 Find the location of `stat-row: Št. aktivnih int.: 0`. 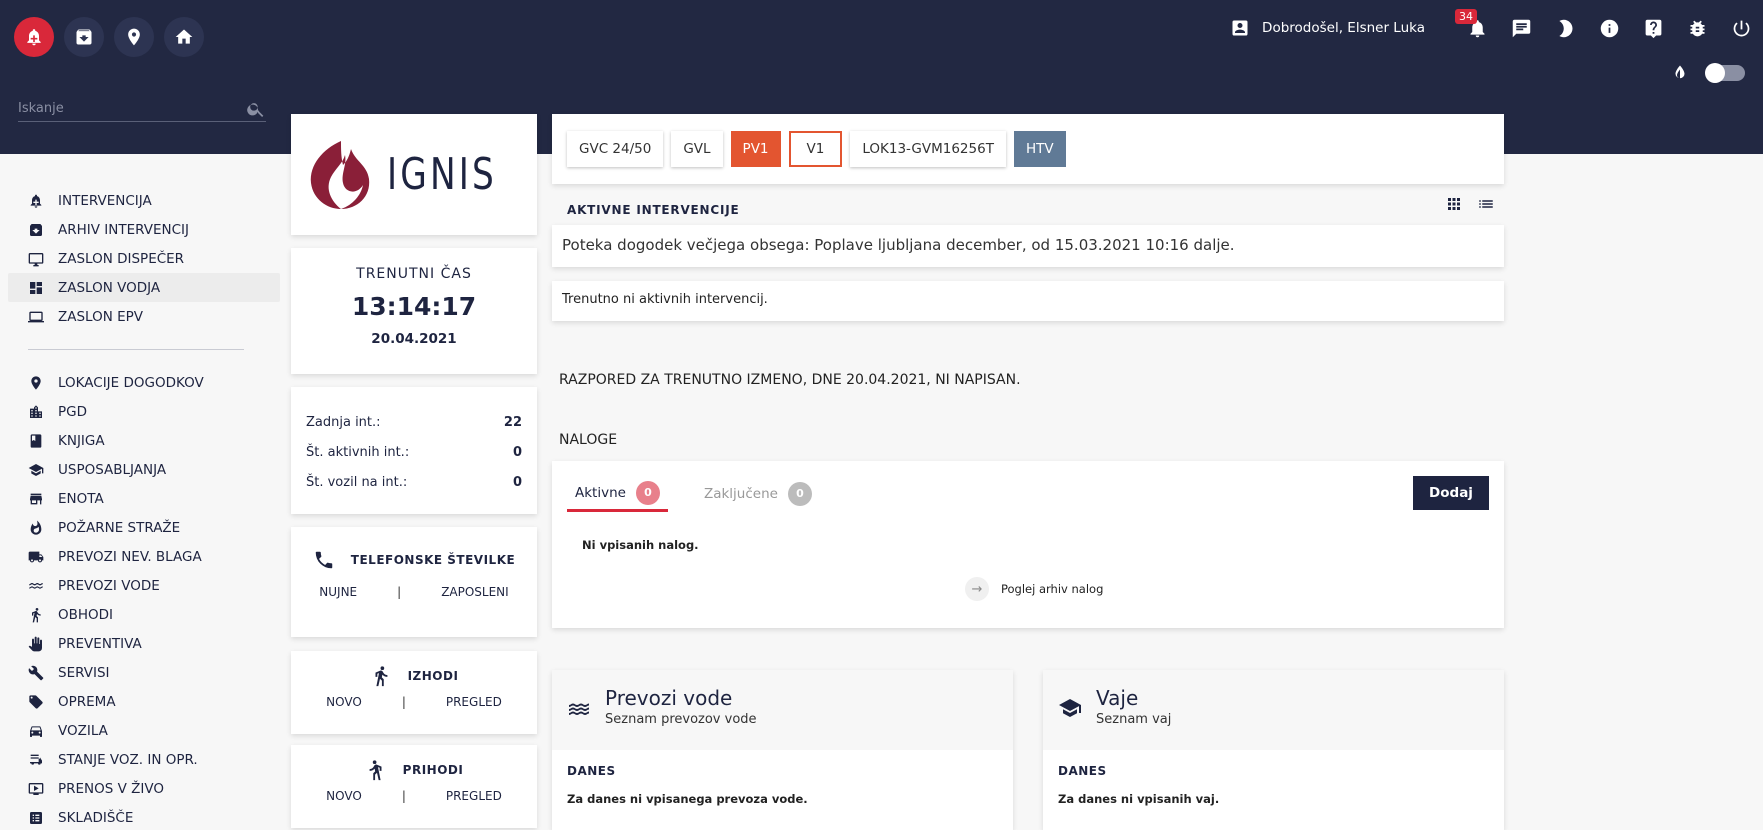

stat-row: Št. aktivnih int.: 0 is located at coordinates (414, 460).